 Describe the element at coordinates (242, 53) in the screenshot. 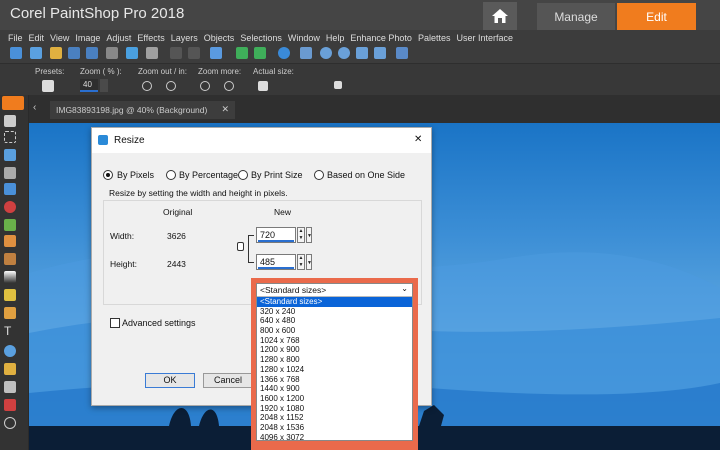

I see `rotate-left-icon` at that location.